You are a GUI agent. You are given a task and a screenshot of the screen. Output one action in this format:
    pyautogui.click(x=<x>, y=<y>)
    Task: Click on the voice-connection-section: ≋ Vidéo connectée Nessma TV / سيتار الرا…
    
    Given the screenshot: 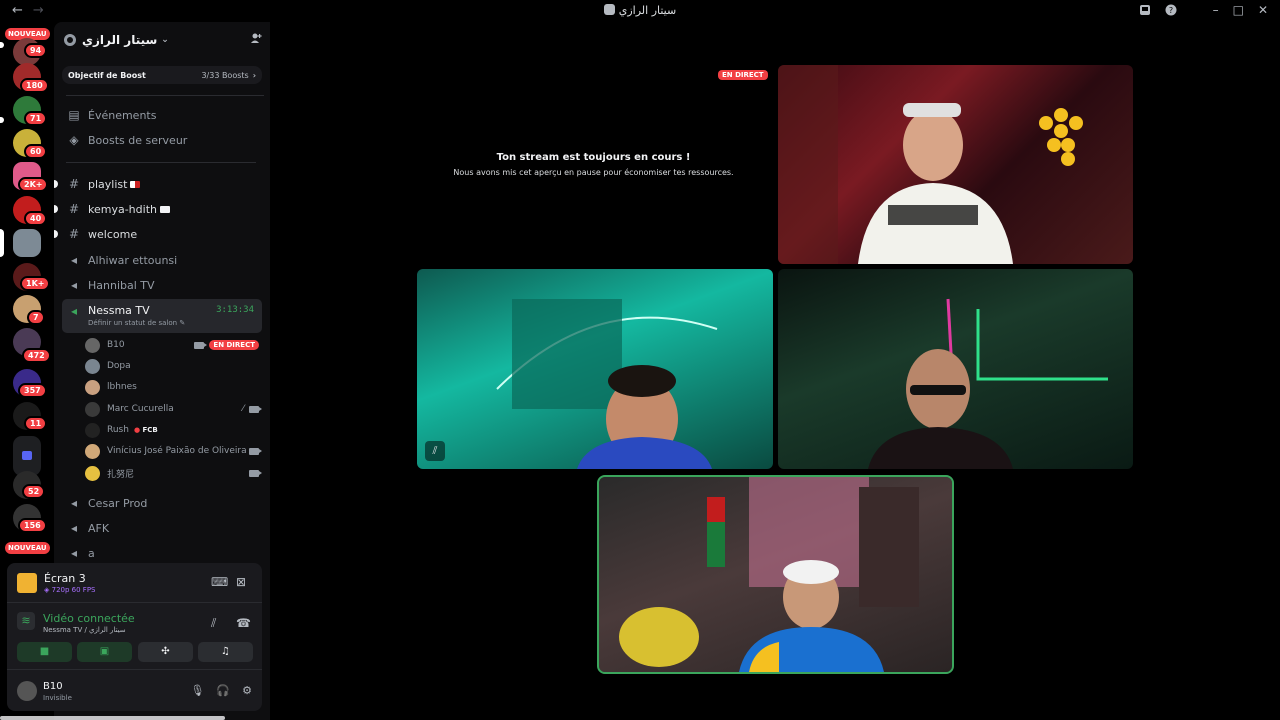 What is the action you would take?
    pyautogui.click(x=134, y=637)
    